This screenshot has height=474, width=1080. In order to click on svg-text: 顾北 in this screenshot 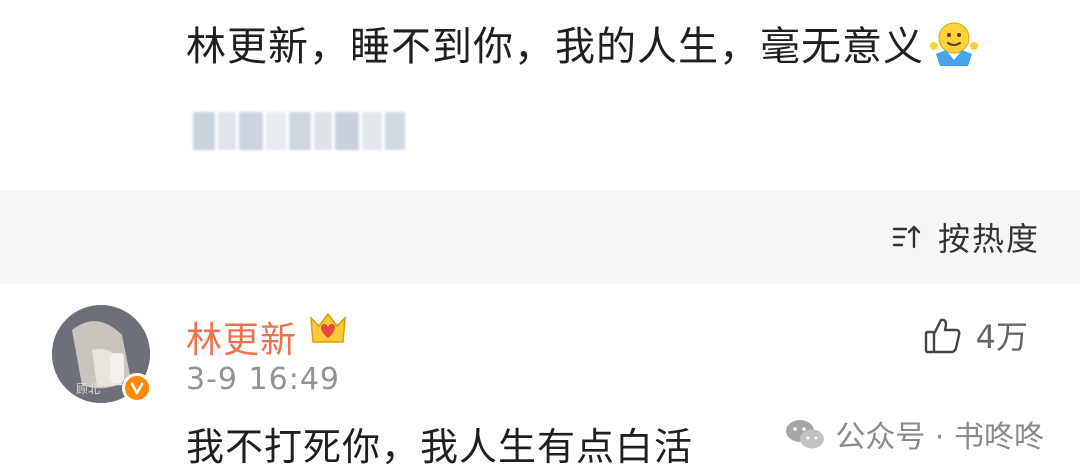, I will do `click(88, 389)`.